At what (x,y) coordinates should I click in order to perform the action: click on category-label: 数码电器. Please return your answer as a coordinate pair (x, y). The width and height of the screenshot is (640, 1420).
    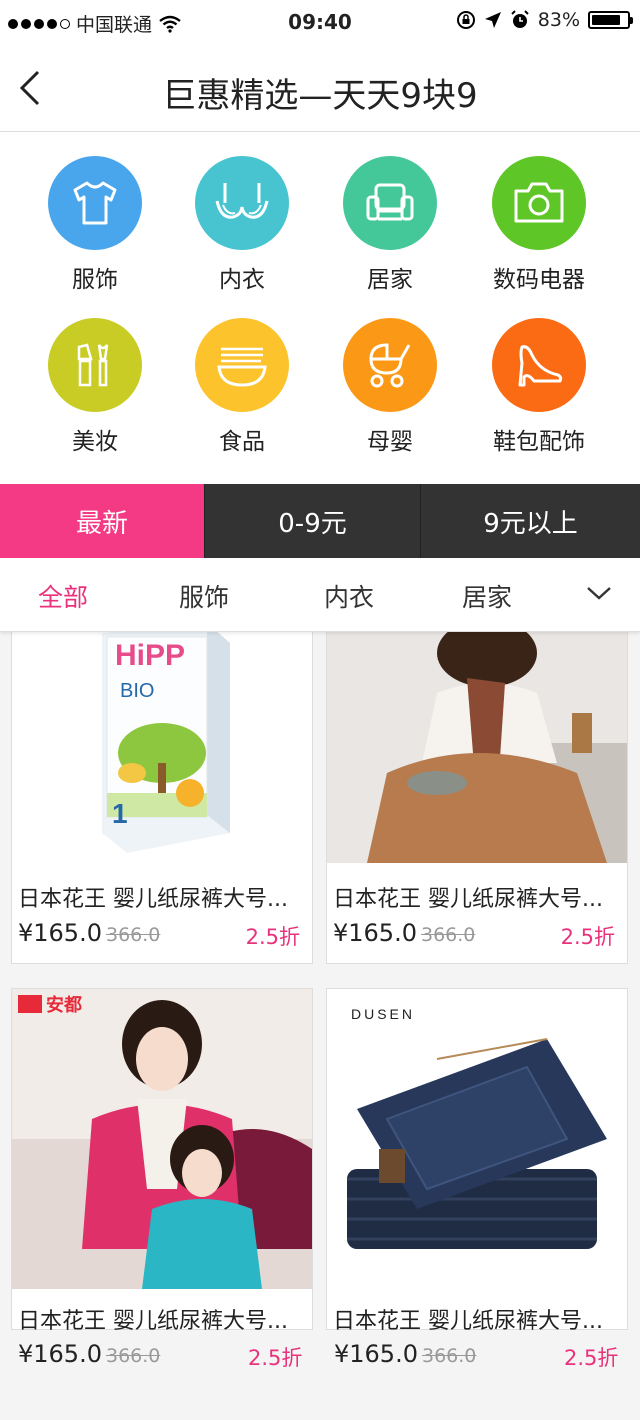
    Looking at the image, I should click on (539, 280).